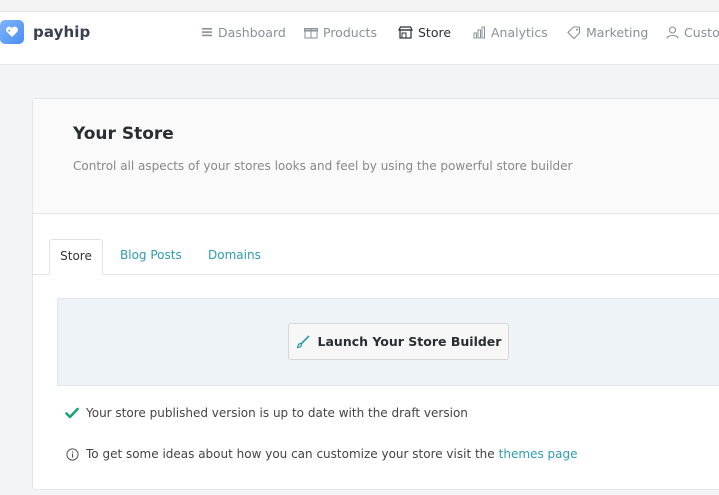 The image size is (719, 495). What do you see at coordinates (672, 32) in the screenshot?
I see `user-icon` at bounding box center [672, 32].